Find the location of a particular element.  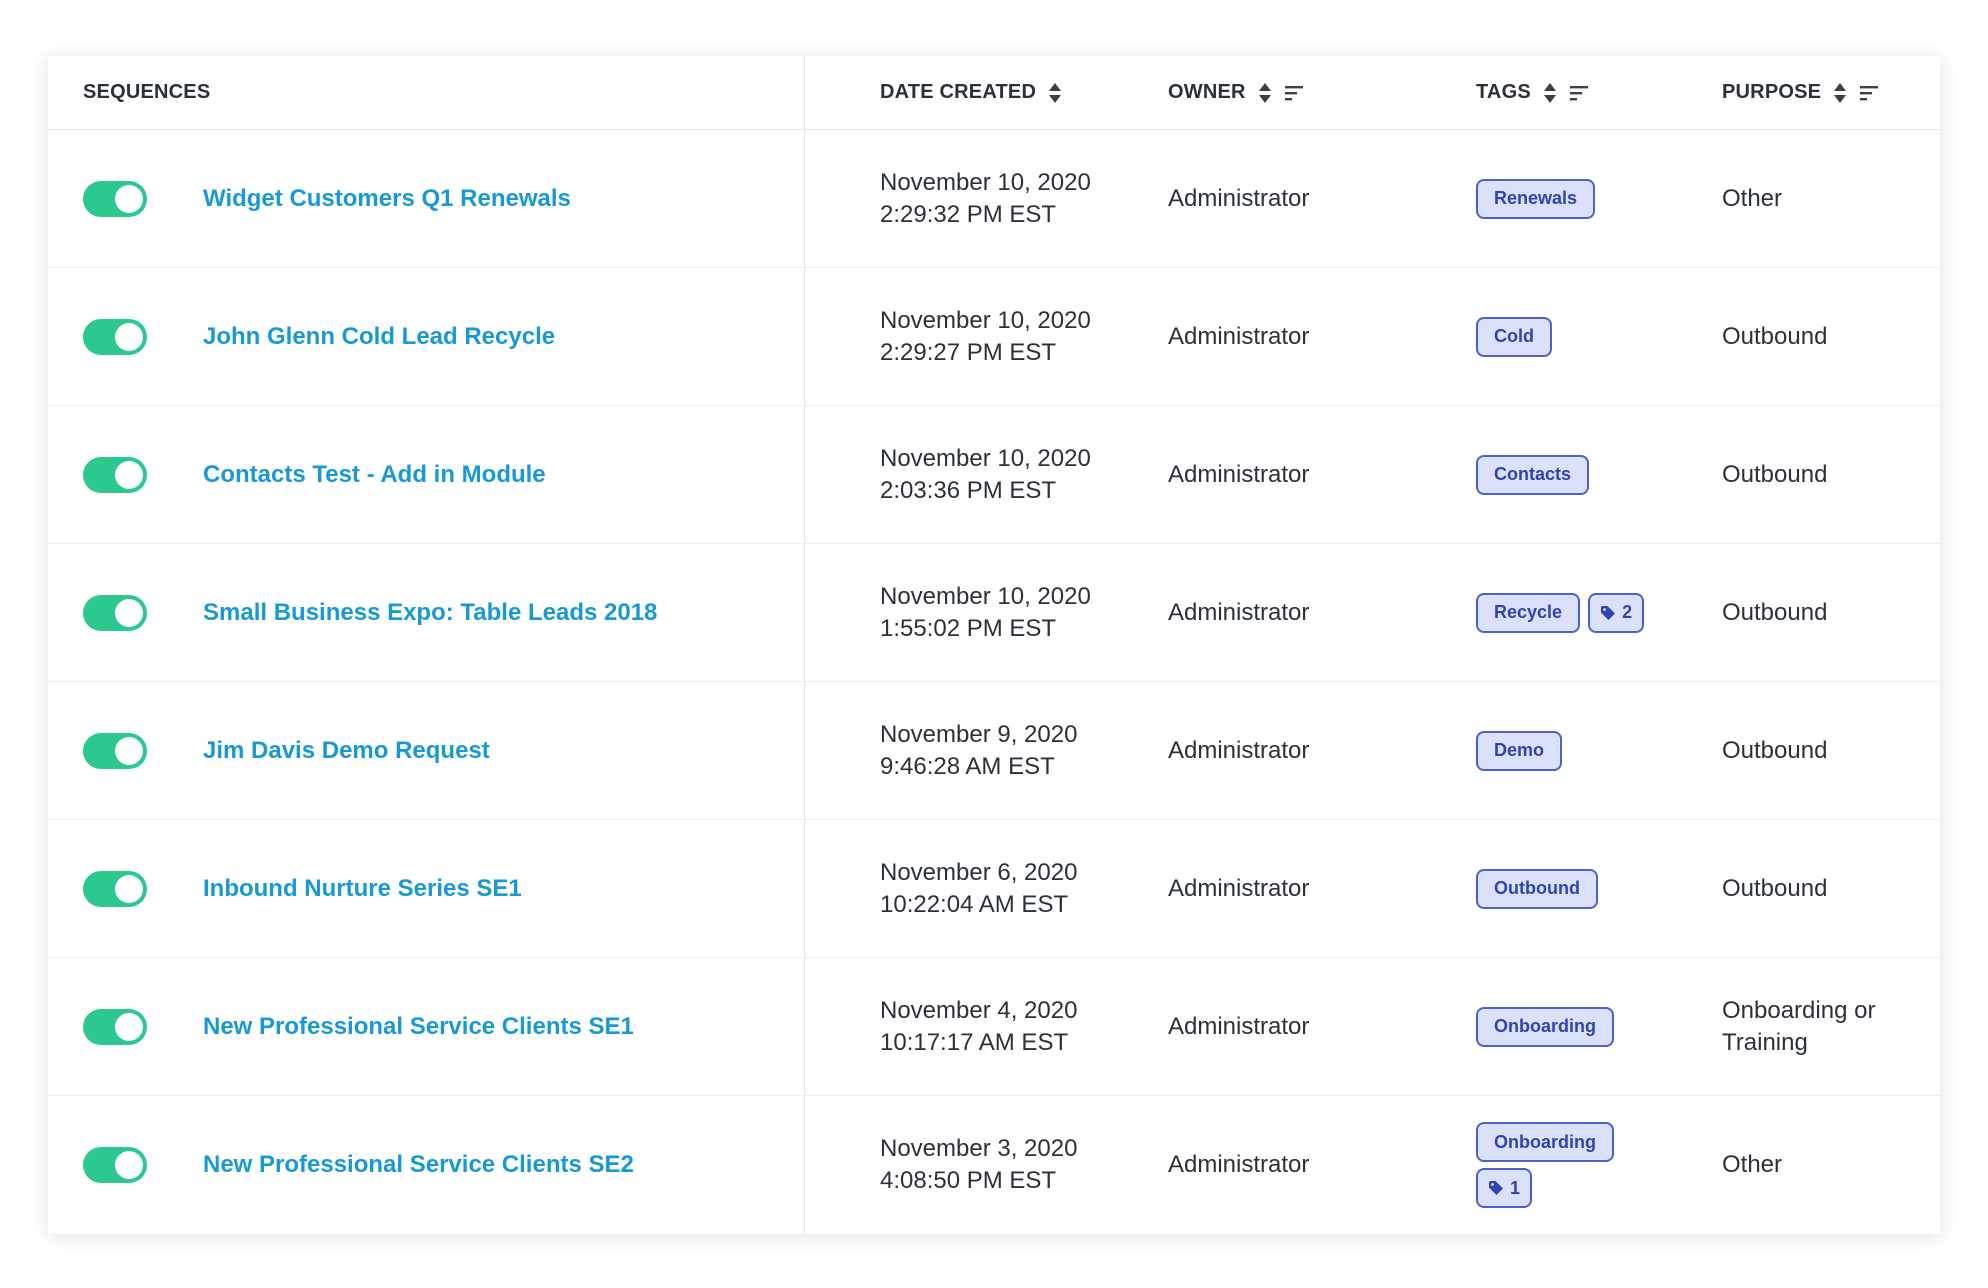

sequence-name-link: Jim Davis Demo Request is located at coordinates (346, 751).